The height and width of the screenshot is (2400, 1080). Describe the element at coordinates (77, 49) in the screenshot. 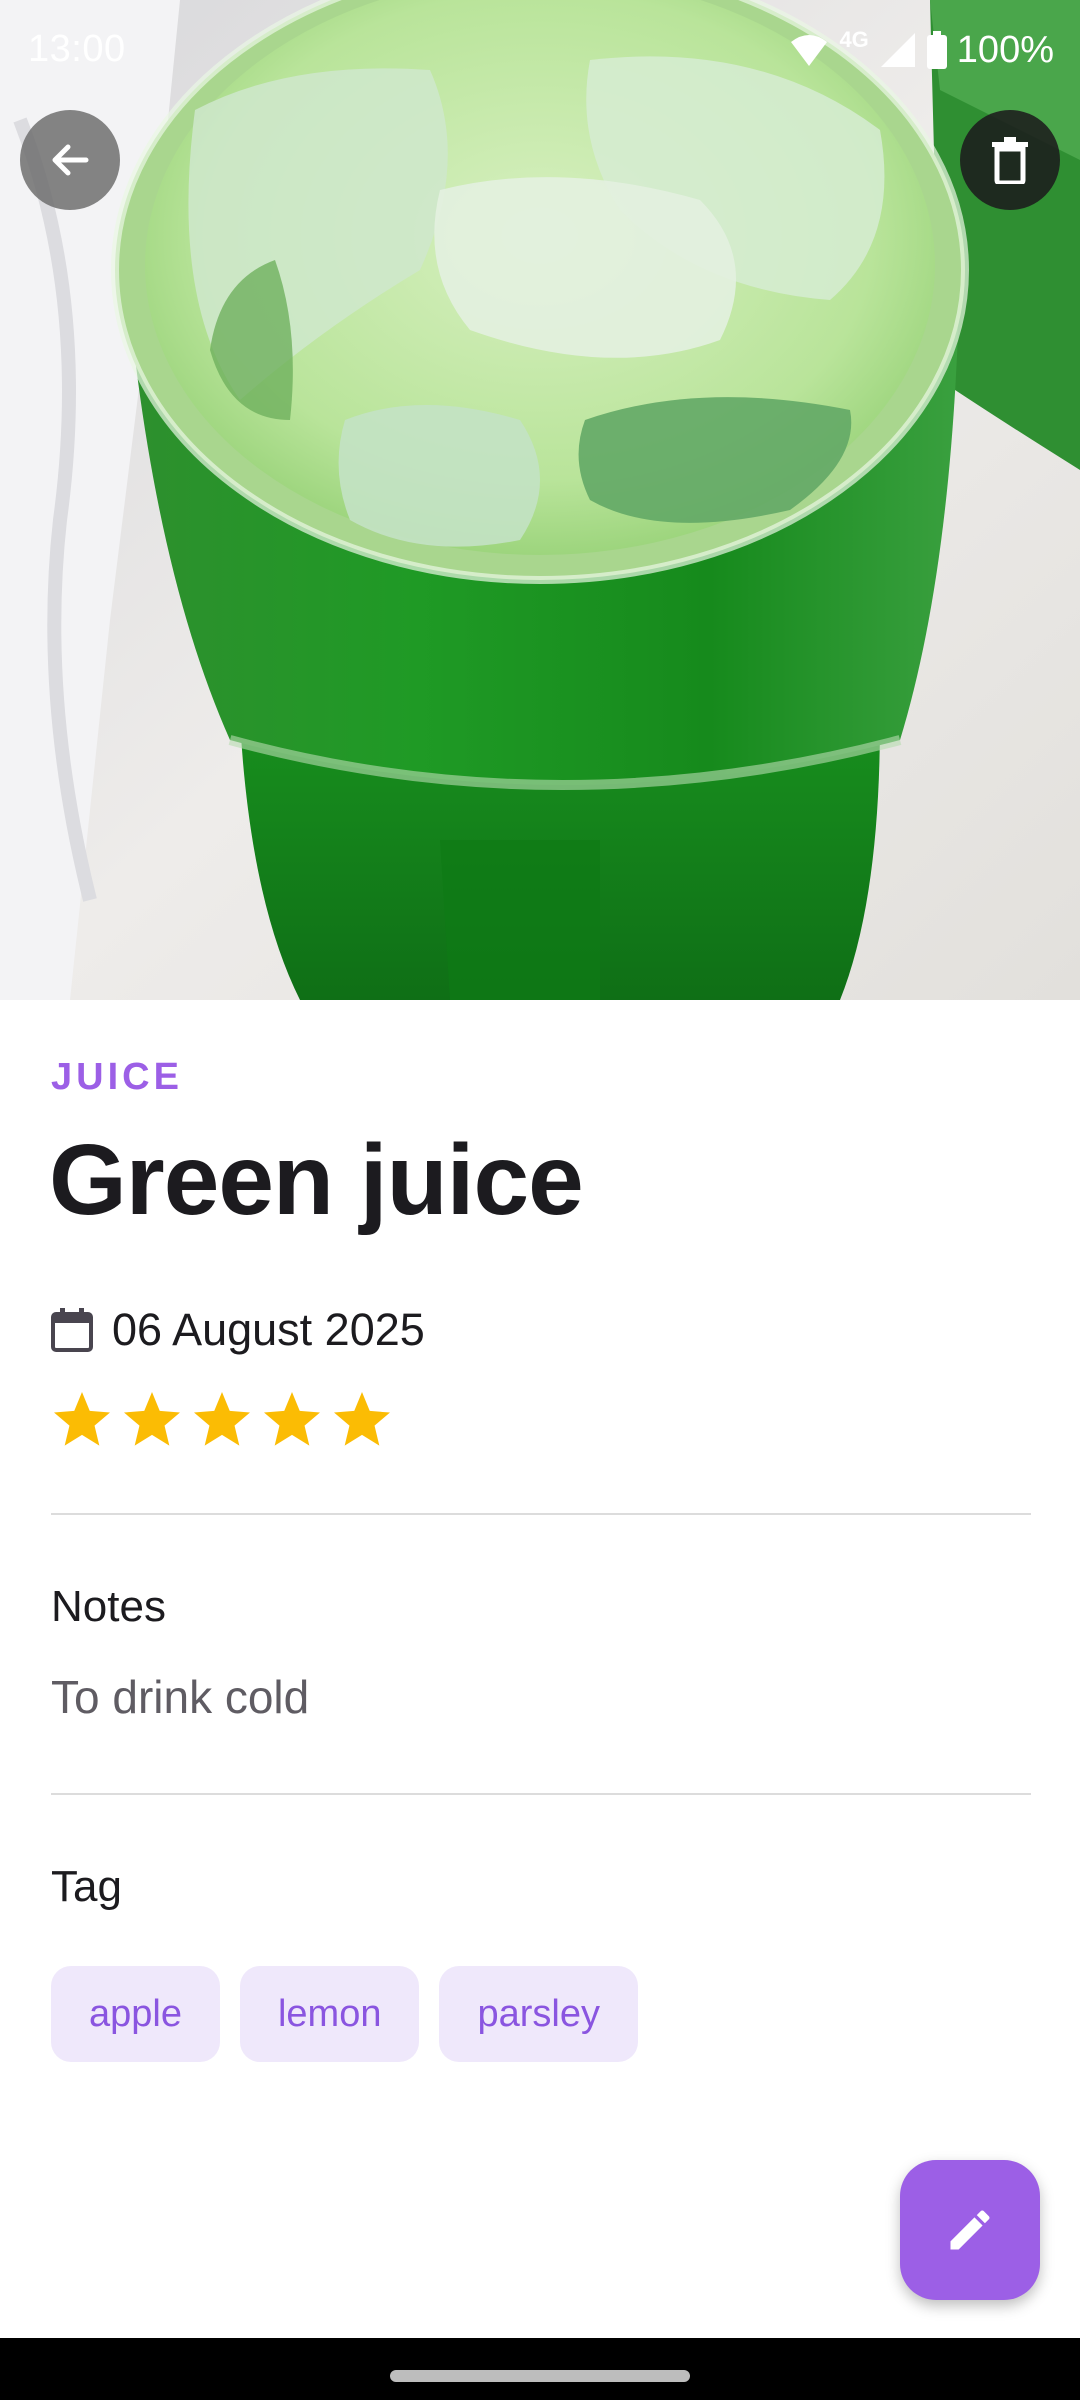

I see `status-time: 13:00` at that location.